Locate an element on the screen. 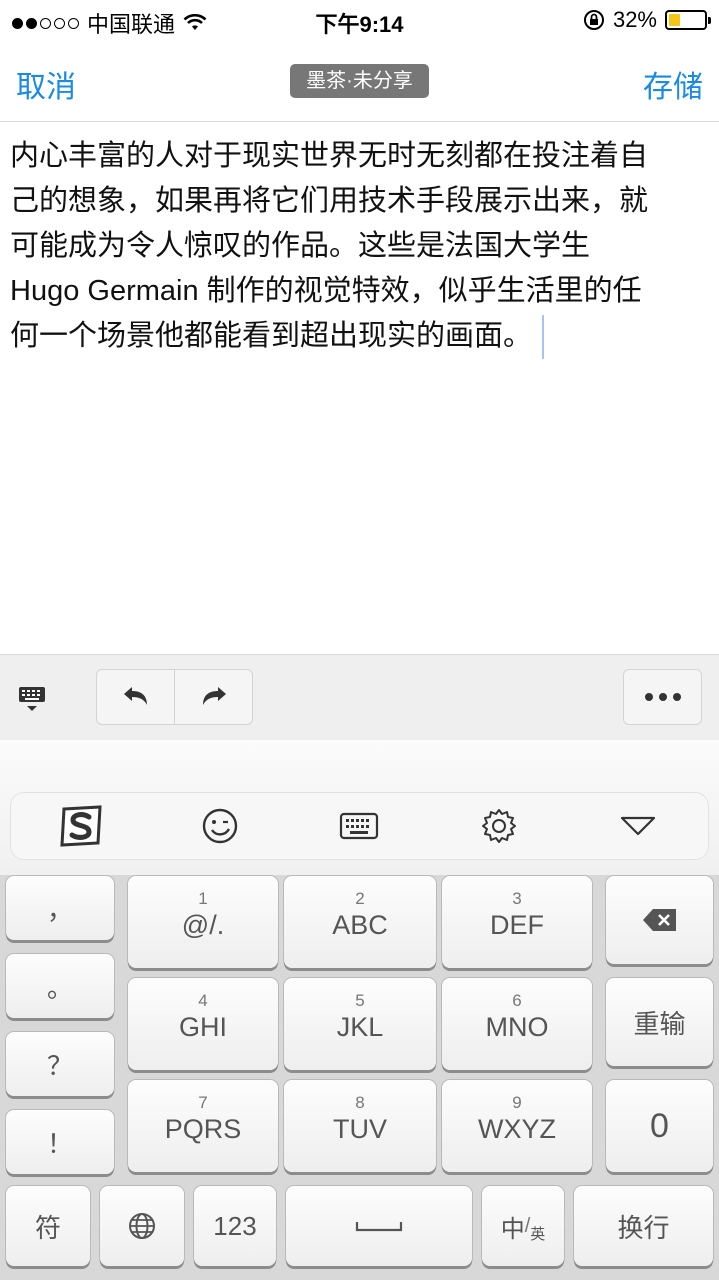 The width and height of the screenshot is (719, 1280). key-6: 6 MNO is located at coordinates (517, 1024).